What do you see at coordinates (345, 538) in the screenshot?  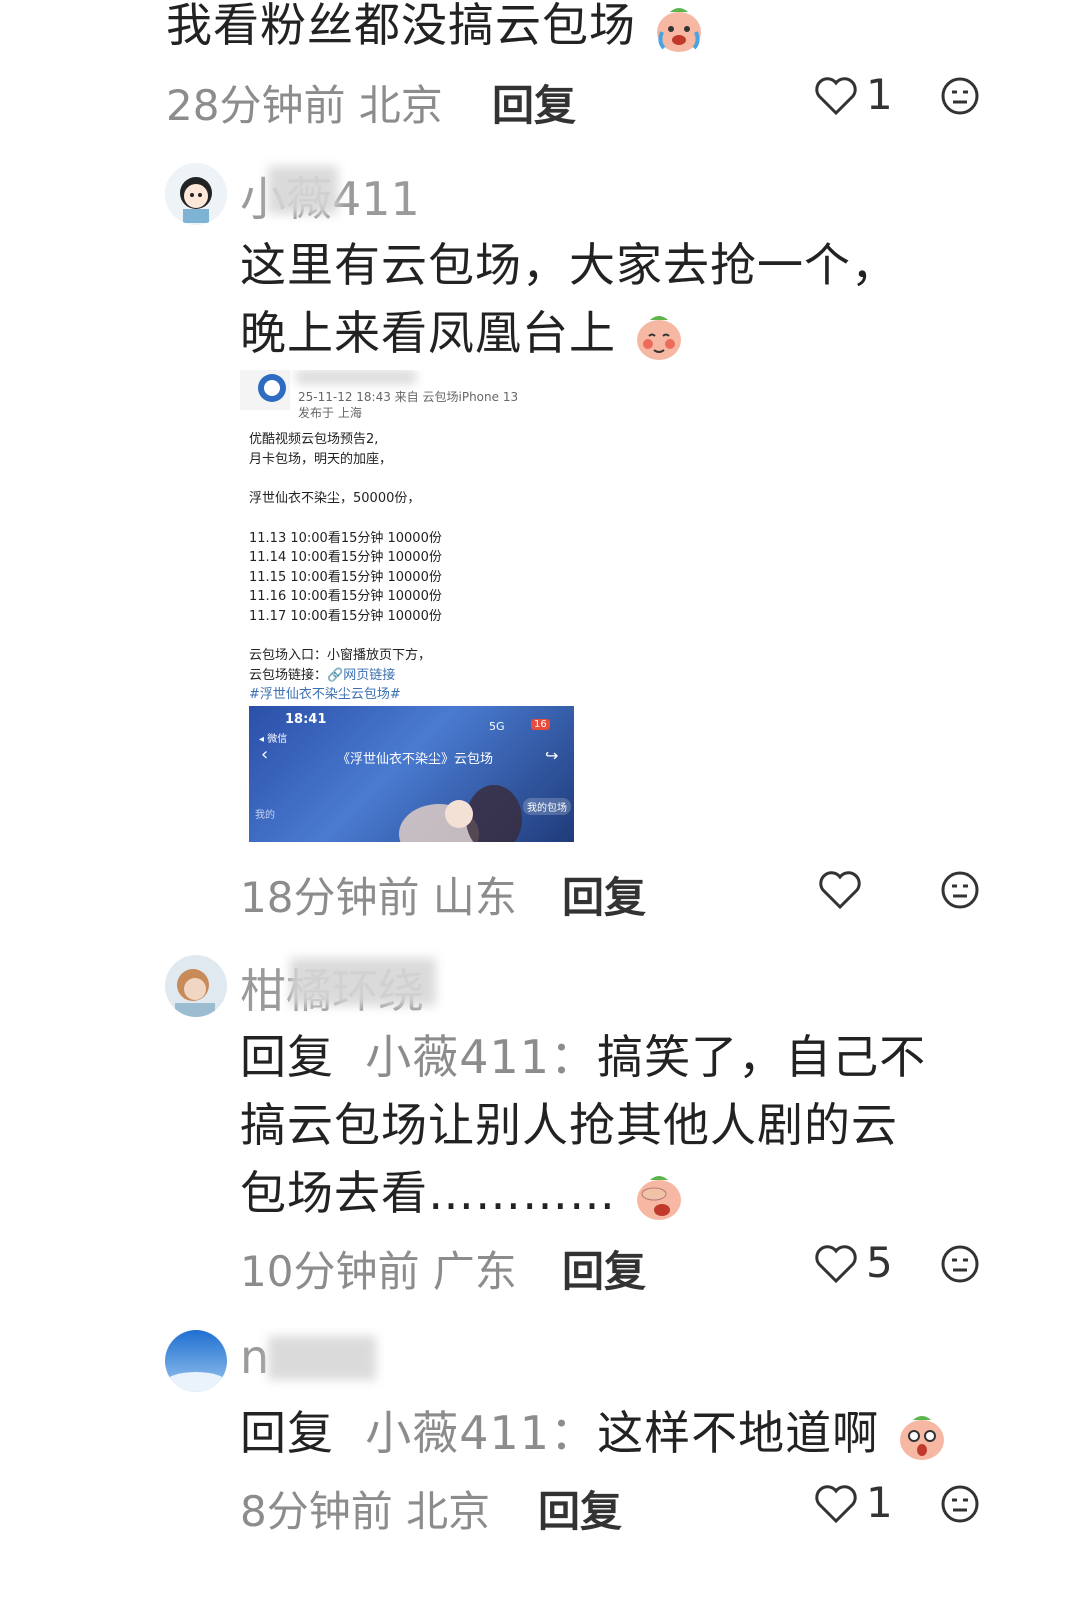 I see `image-text-line: 11.13 10:00看15分钟 10000份` at bounding box center [345, 538].